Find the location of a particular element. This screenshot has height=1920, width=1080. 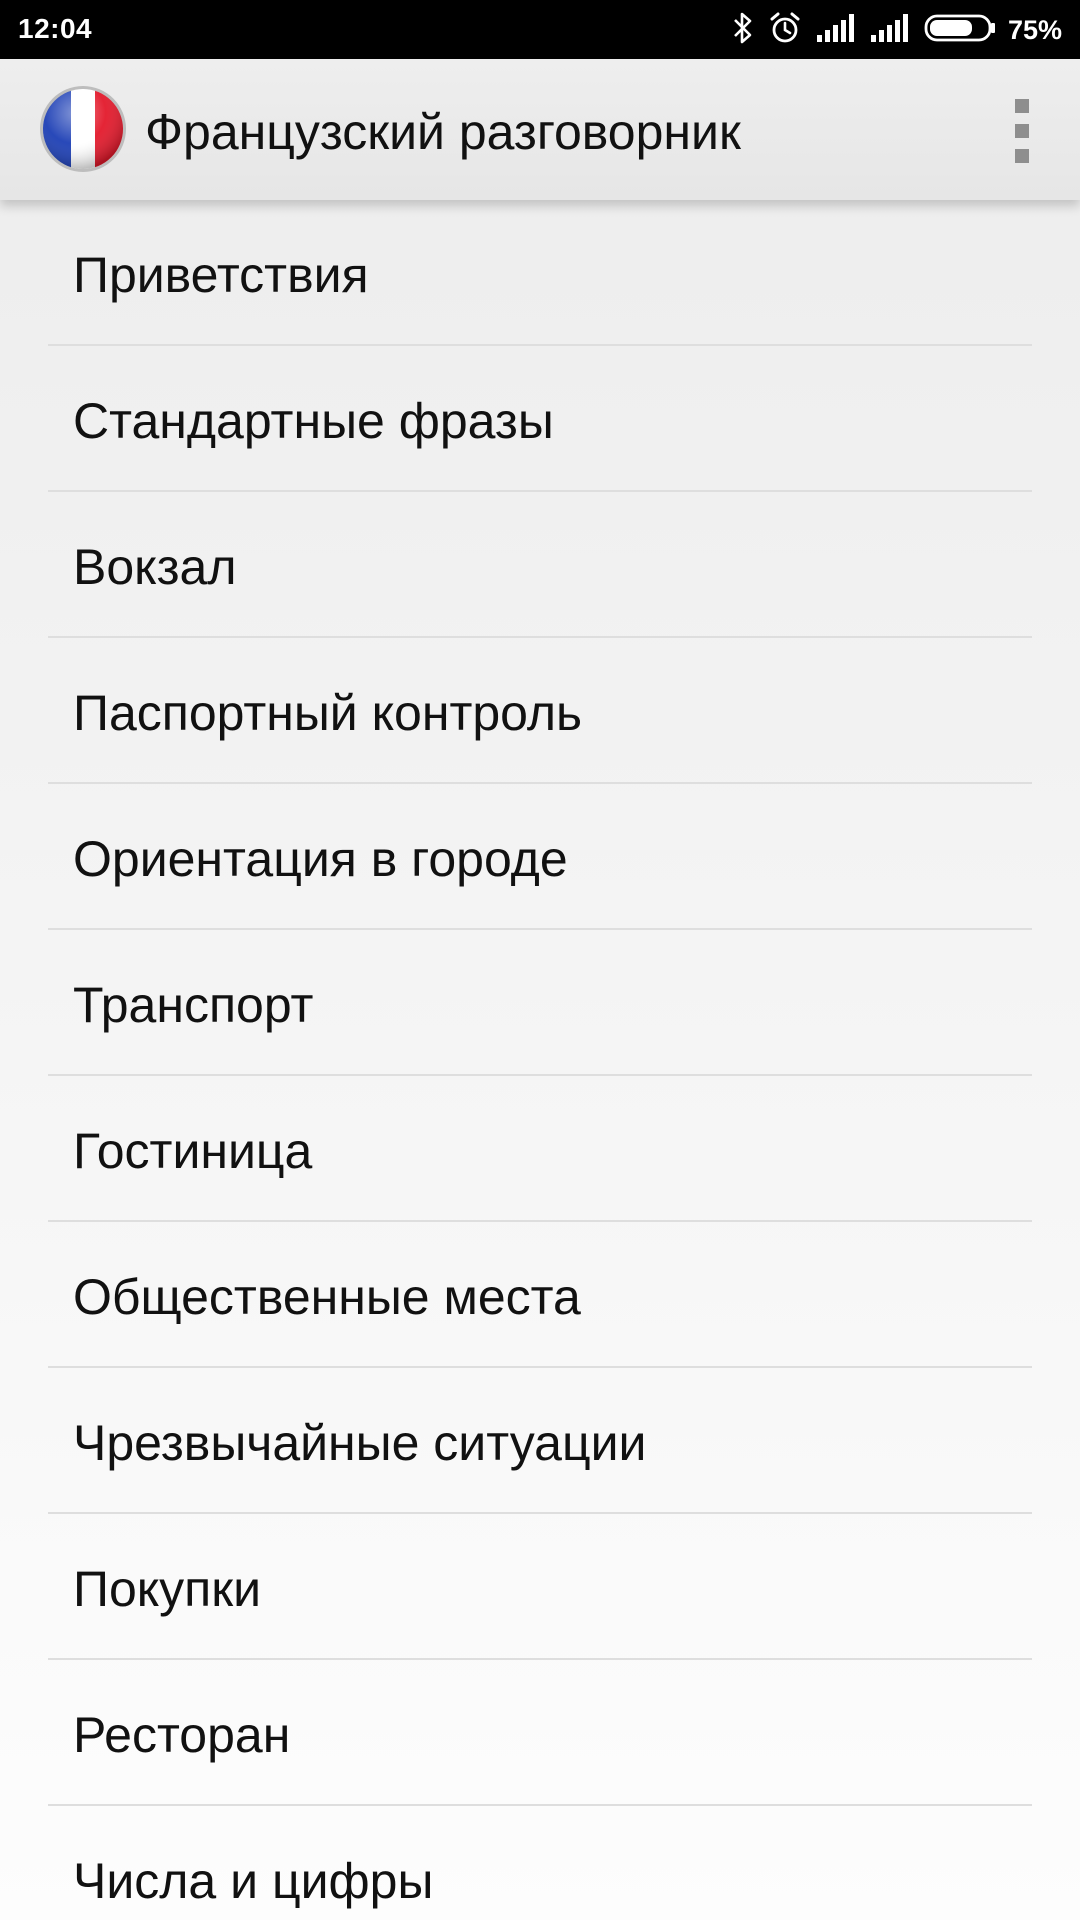

status-icons: 75% is located at coordinates (890, 30).